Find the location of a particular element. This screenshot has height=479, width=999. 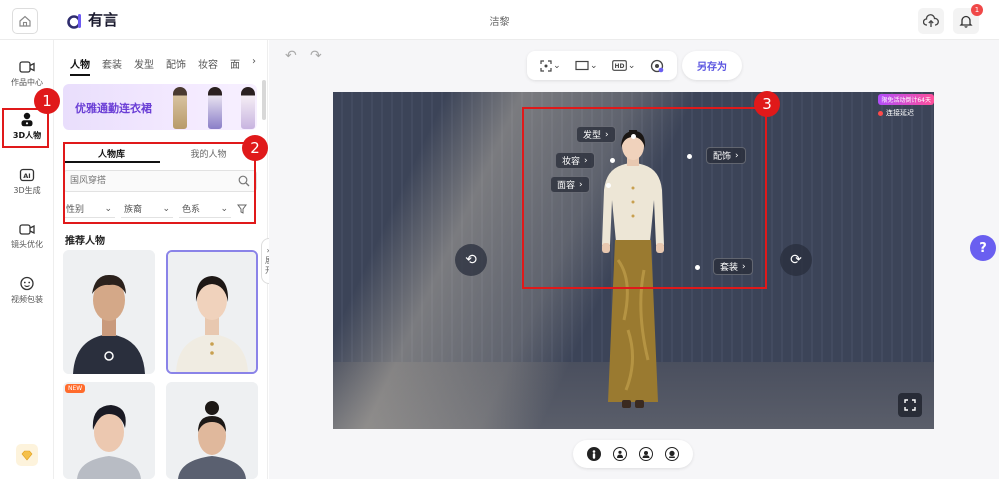

focus-frame-icon is located at coordinates (546, 65).